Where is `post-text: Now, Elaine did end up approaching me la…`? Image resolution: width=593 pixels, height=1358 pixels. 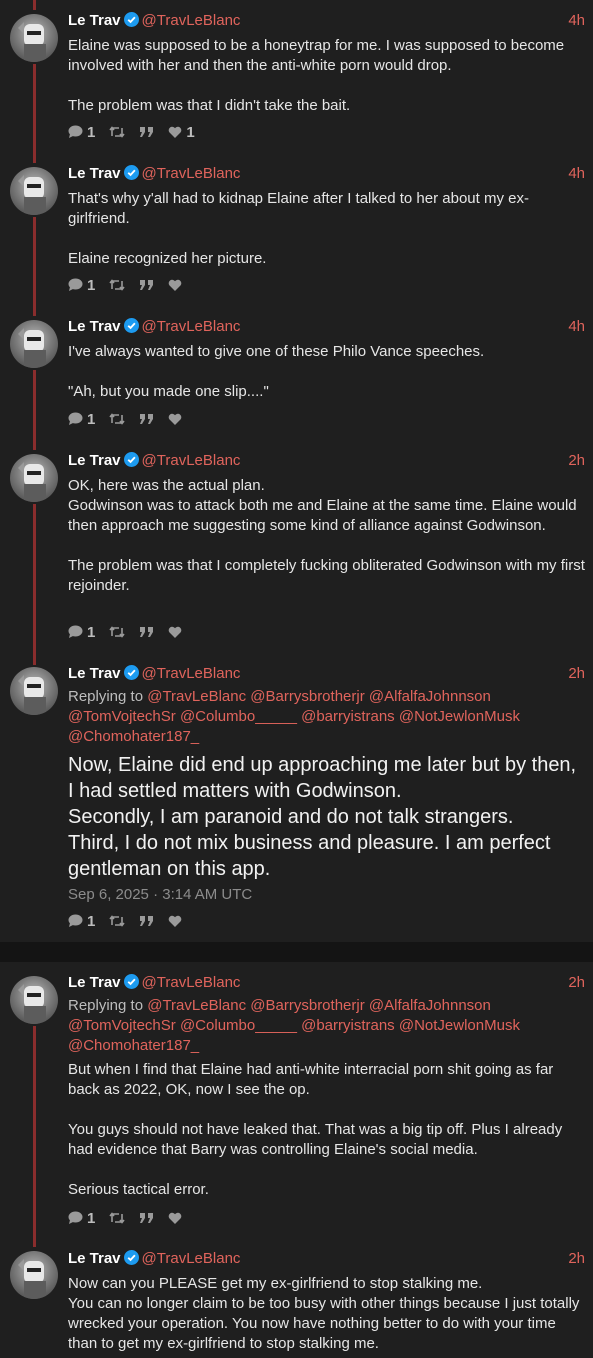 post-text: Now, Elaine did end up approaching me la… is located at coordinates (322, 817).